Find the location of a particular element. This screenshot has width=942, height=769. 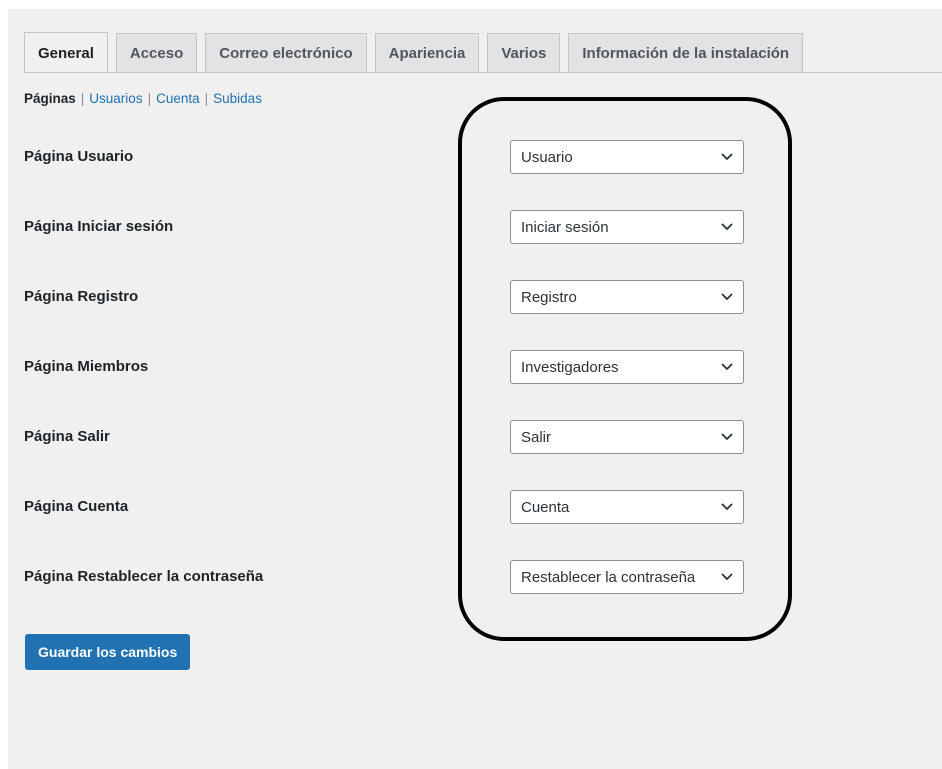

select-pagina-registro: Registro is located at coordinates (627, 297).